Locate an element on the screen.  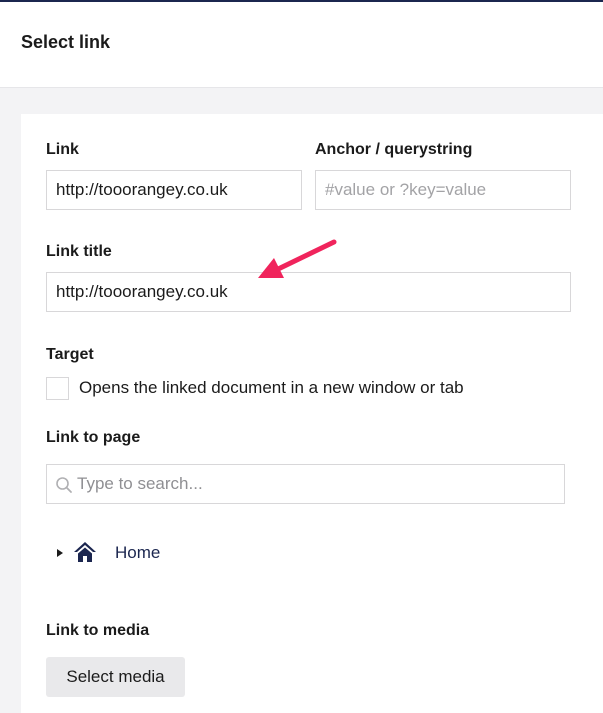
dialog-title: Select link is located at coordinates (66, 42).